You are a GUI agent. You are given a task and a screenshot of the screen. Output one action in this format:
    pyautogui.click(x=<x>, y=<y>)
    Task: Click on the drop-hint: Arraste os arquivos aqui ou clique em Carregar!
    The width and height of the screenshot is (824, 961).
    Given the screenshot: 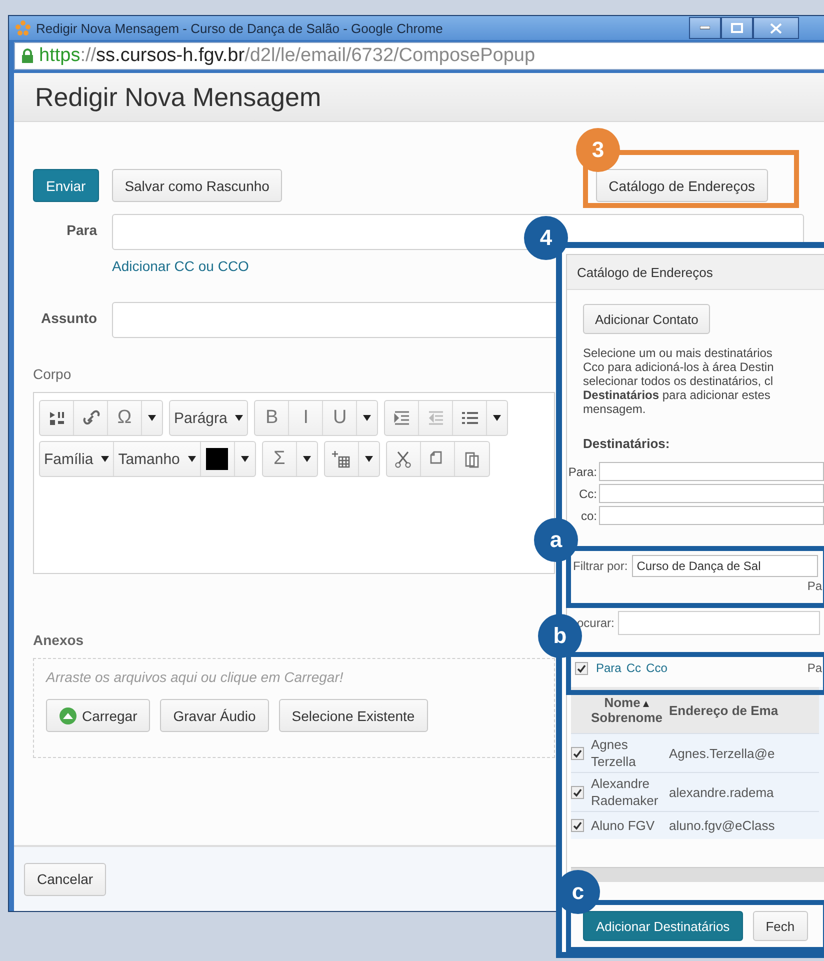 What is the action you would take?
    pyautogui.click(x=195, y=677)
    